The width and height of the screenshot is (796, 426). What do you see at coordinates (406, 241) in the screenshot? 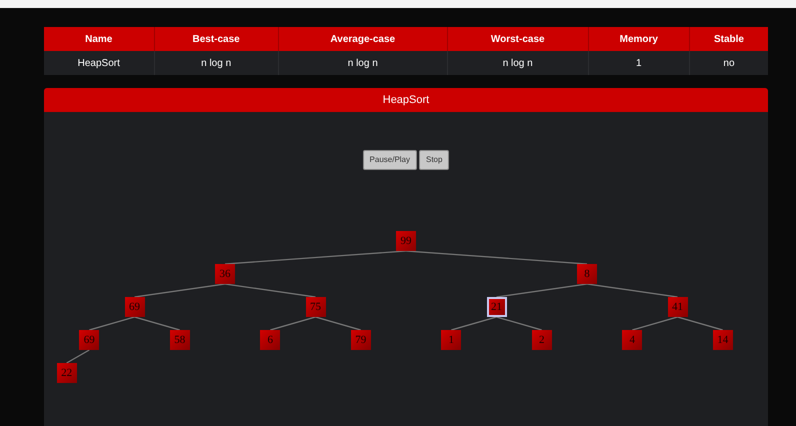
I see `tree-node: 99` at bounding box center [406, 241].